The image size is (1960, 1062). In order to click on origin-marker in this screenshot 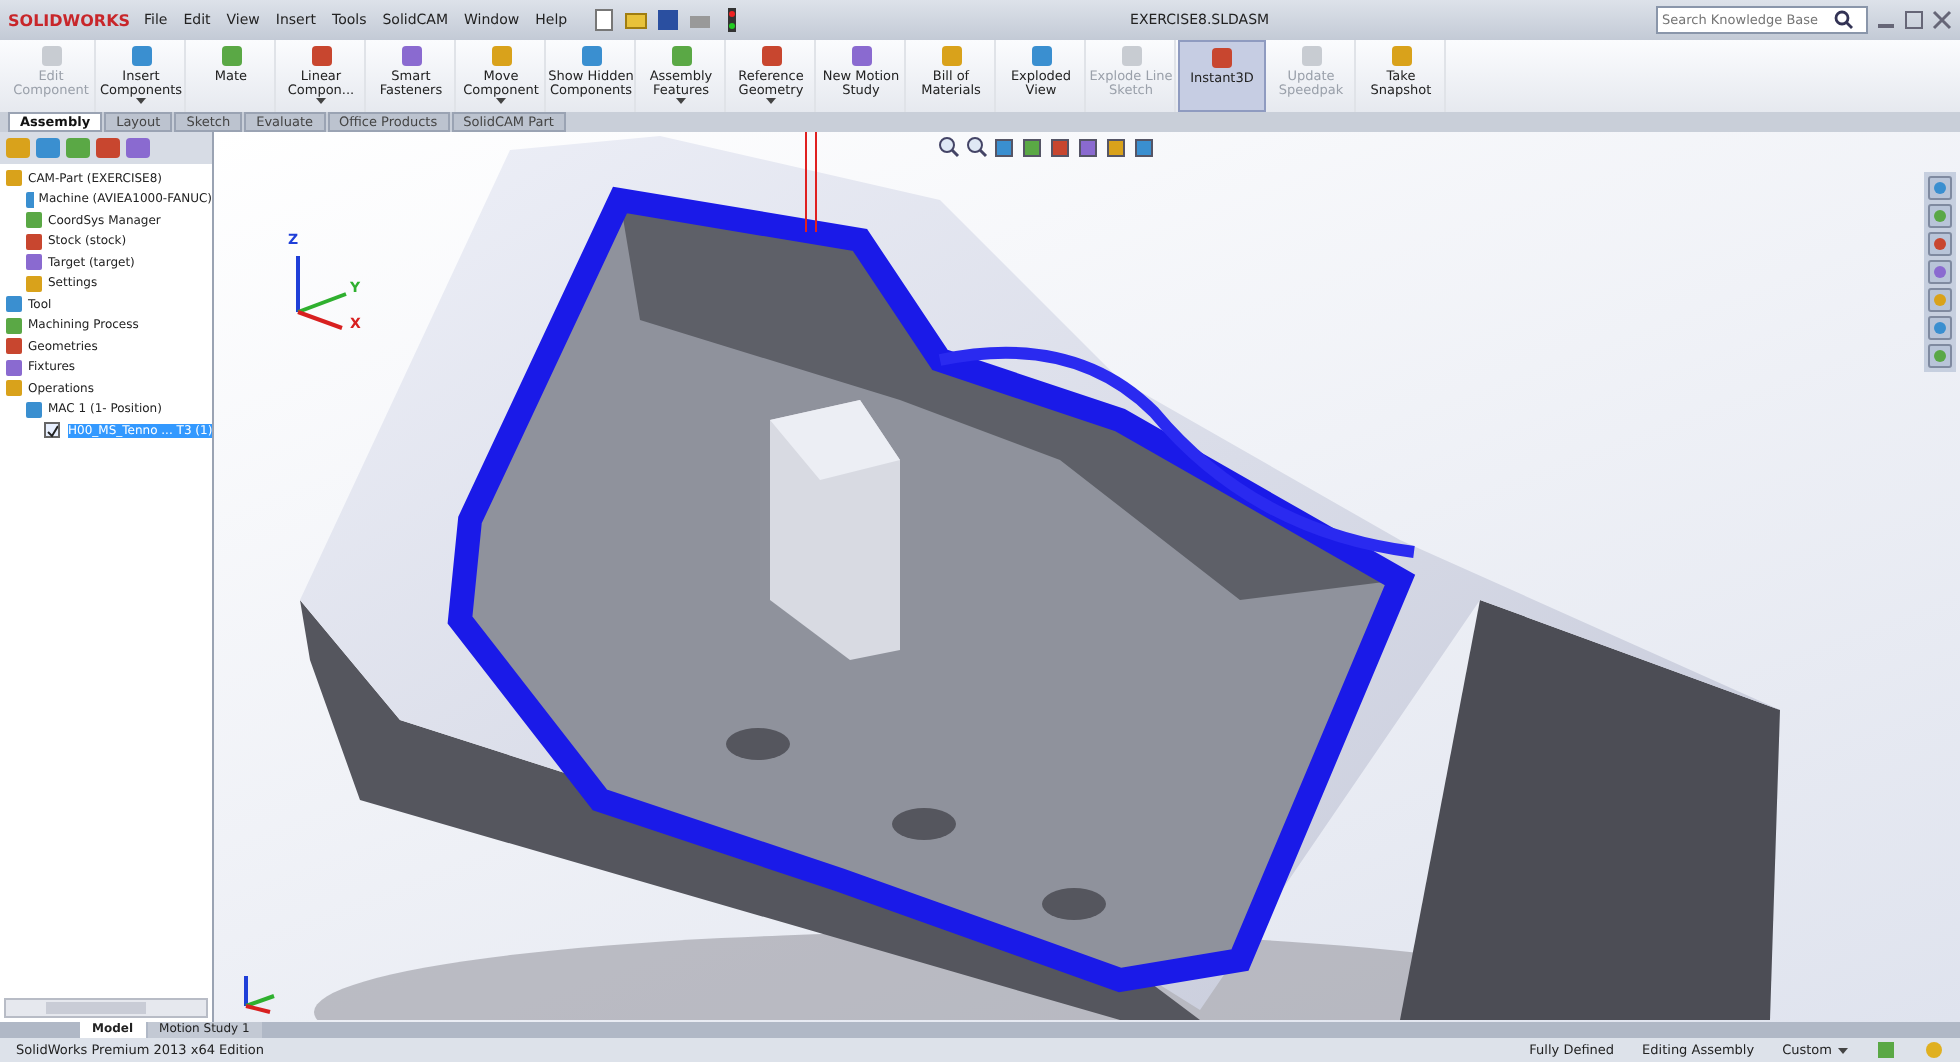, I will do `click(811, 182)`.